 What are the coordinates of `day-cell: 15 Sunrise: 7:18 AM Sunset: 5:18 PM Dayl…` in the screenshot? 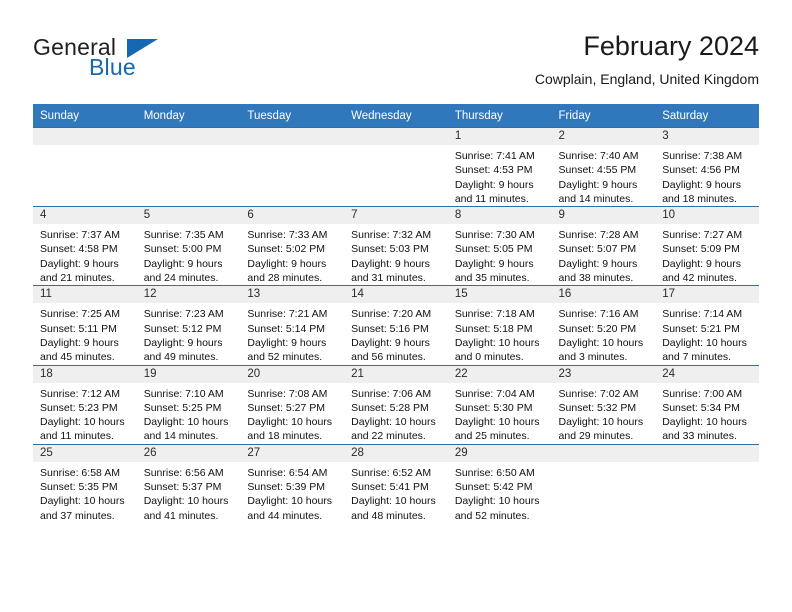 It's located at (499, 325).